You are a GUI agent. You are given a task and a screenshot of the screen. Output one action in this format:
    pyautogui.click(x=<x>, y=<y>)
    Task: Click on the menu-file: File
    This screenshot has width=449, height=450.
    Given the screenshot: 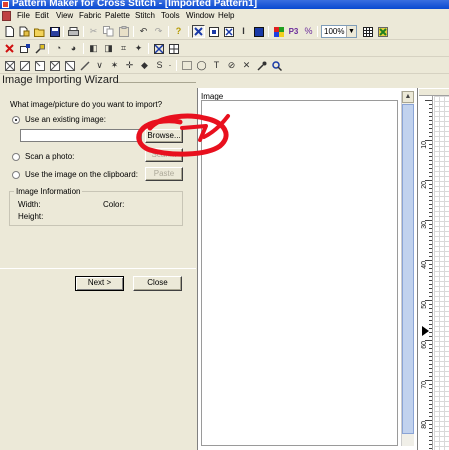 What is the action you would take?
    pyautogui.click(x=23, y=15)
    